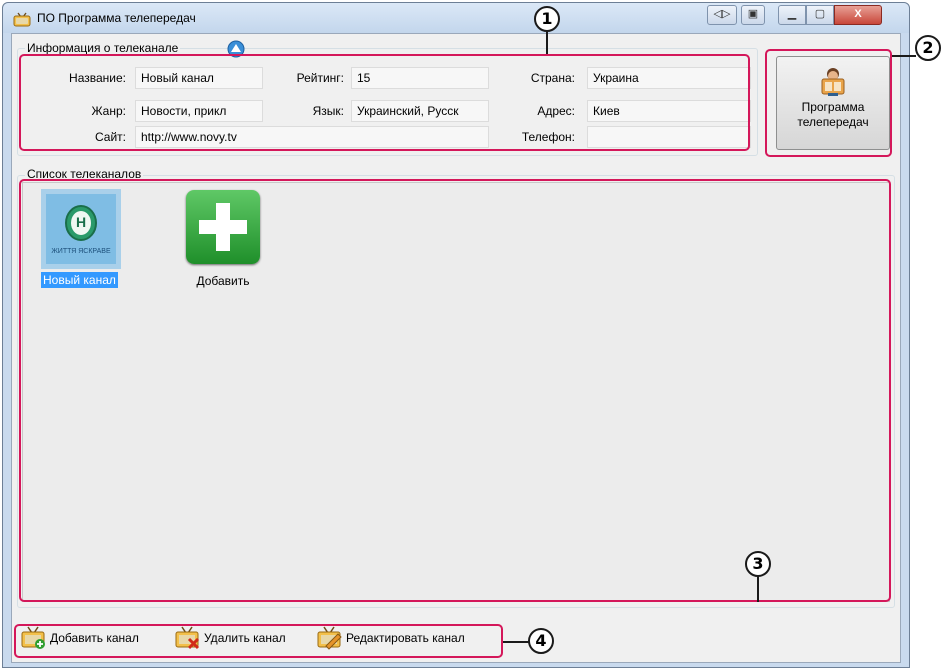 This screenshot has width=946, height=671. What do you see at coordinates (103, 48) in the screenshot?
I see `channel-info-legend: Информация о телеканале` at bounding box center [103, 48].